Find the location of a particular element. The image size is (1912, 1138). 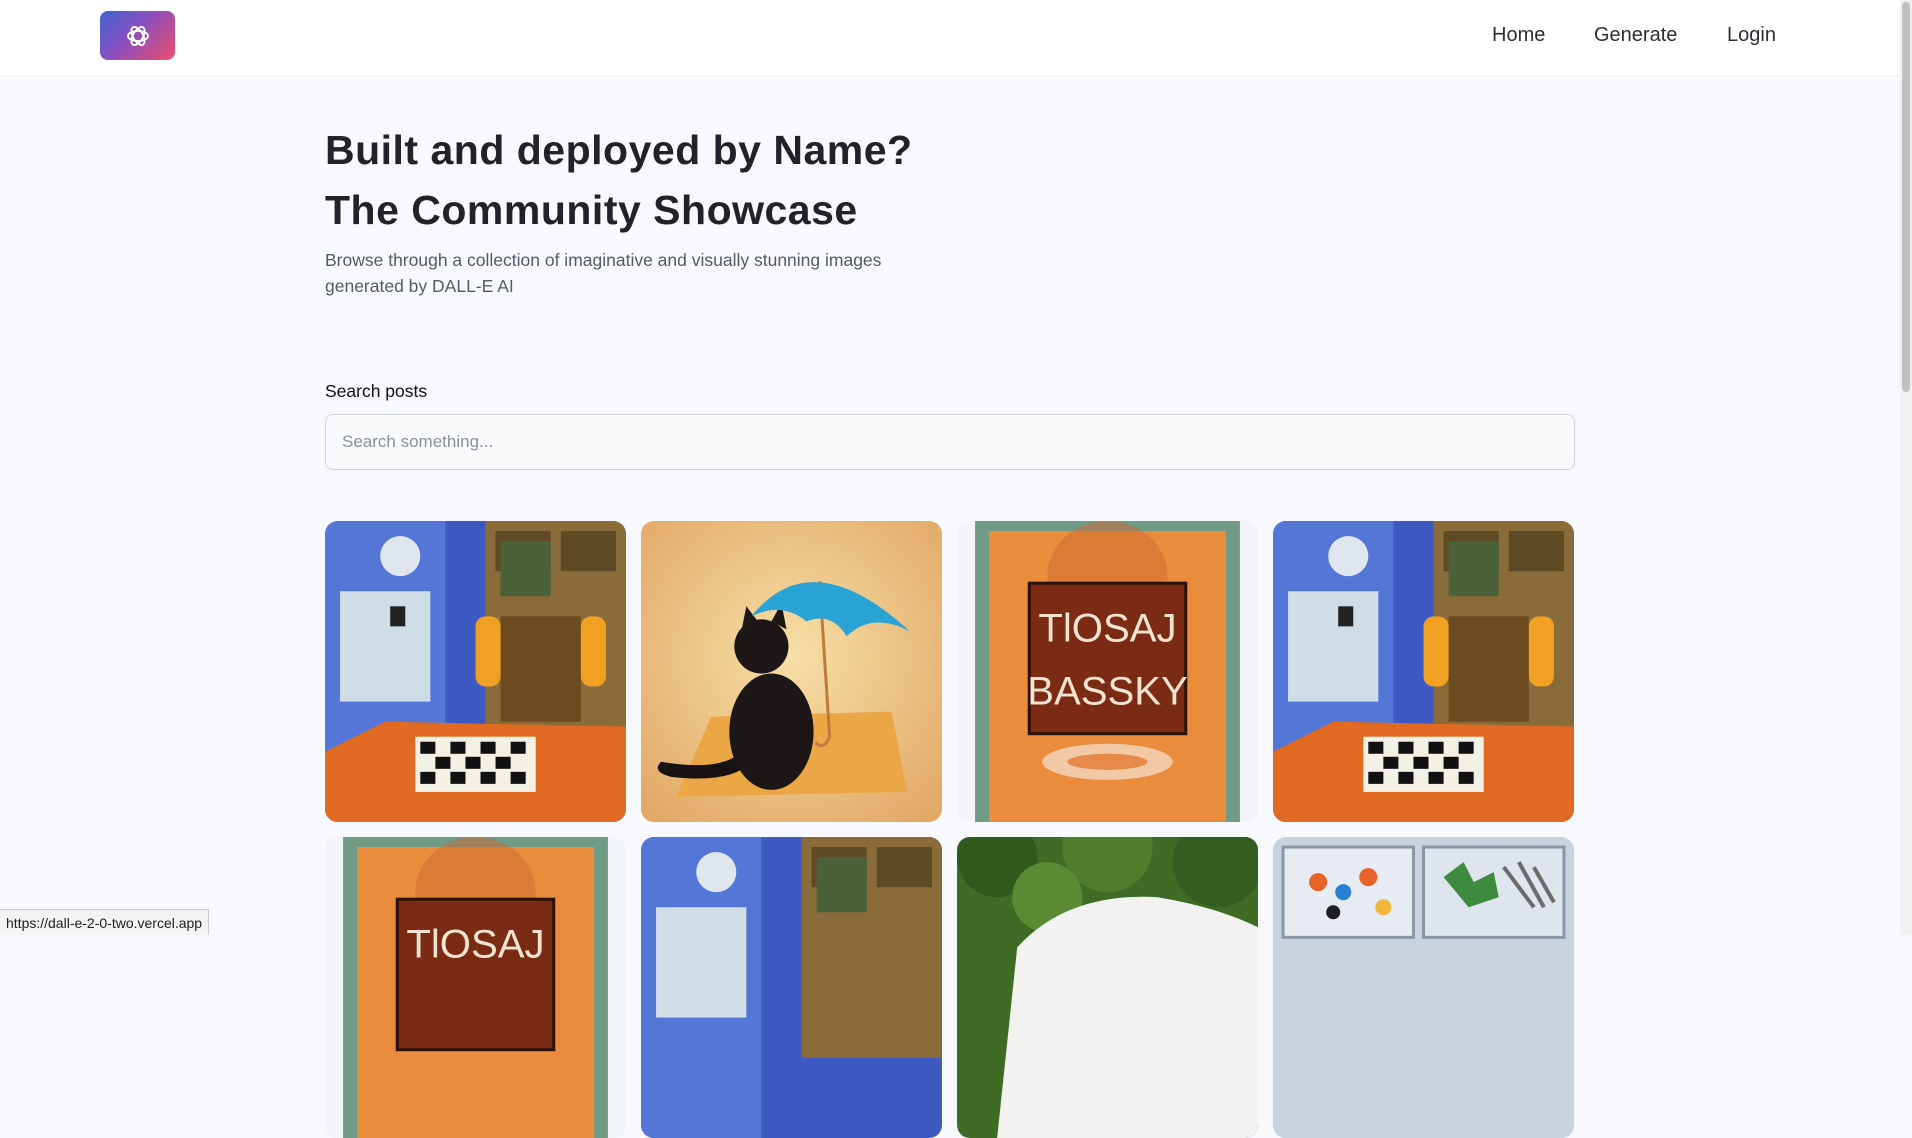

page-title-line1: Built and deployed by Name? is located at coordinates (619, 150).